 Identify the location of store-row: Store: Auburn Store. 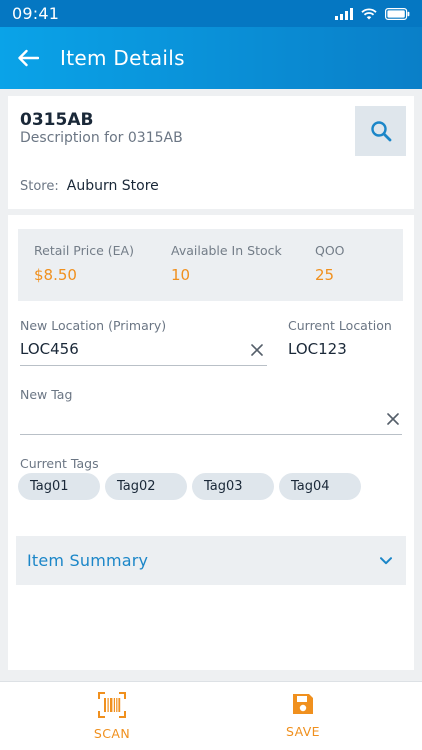
(89, 186).